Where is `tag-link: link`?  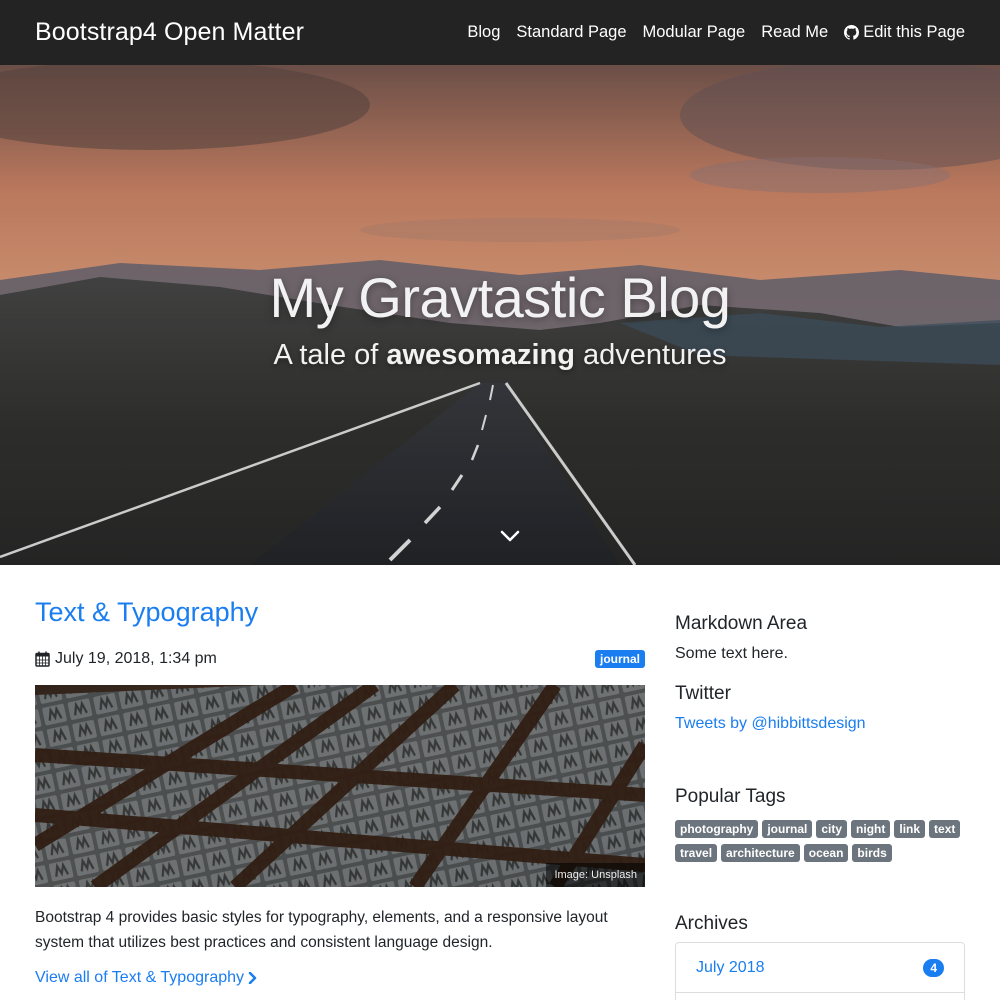
tag-link: link is located at coordinates (910, 829).